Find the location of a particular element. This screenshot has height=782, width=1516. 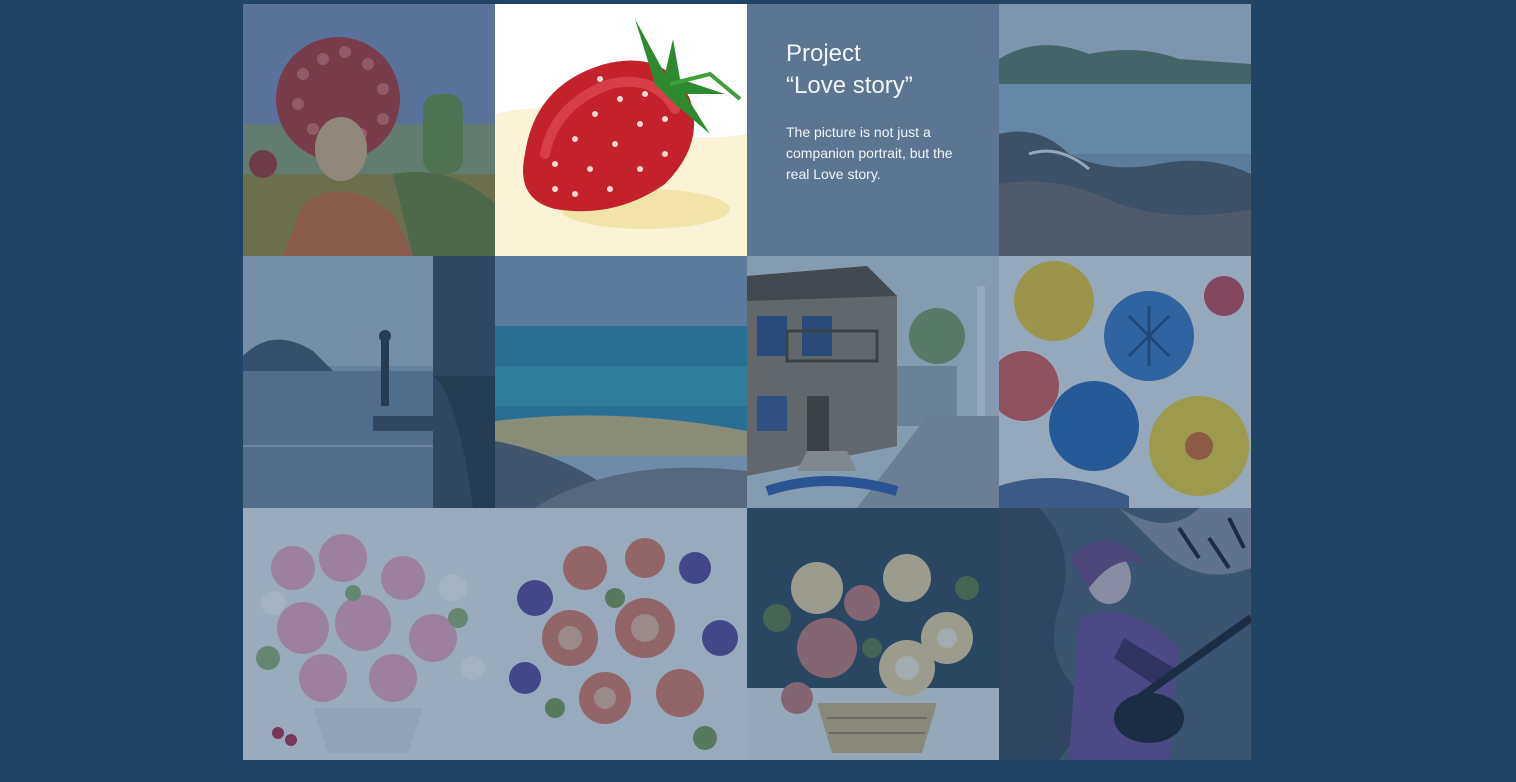

basket-painting is located at coordinates (873, 634).